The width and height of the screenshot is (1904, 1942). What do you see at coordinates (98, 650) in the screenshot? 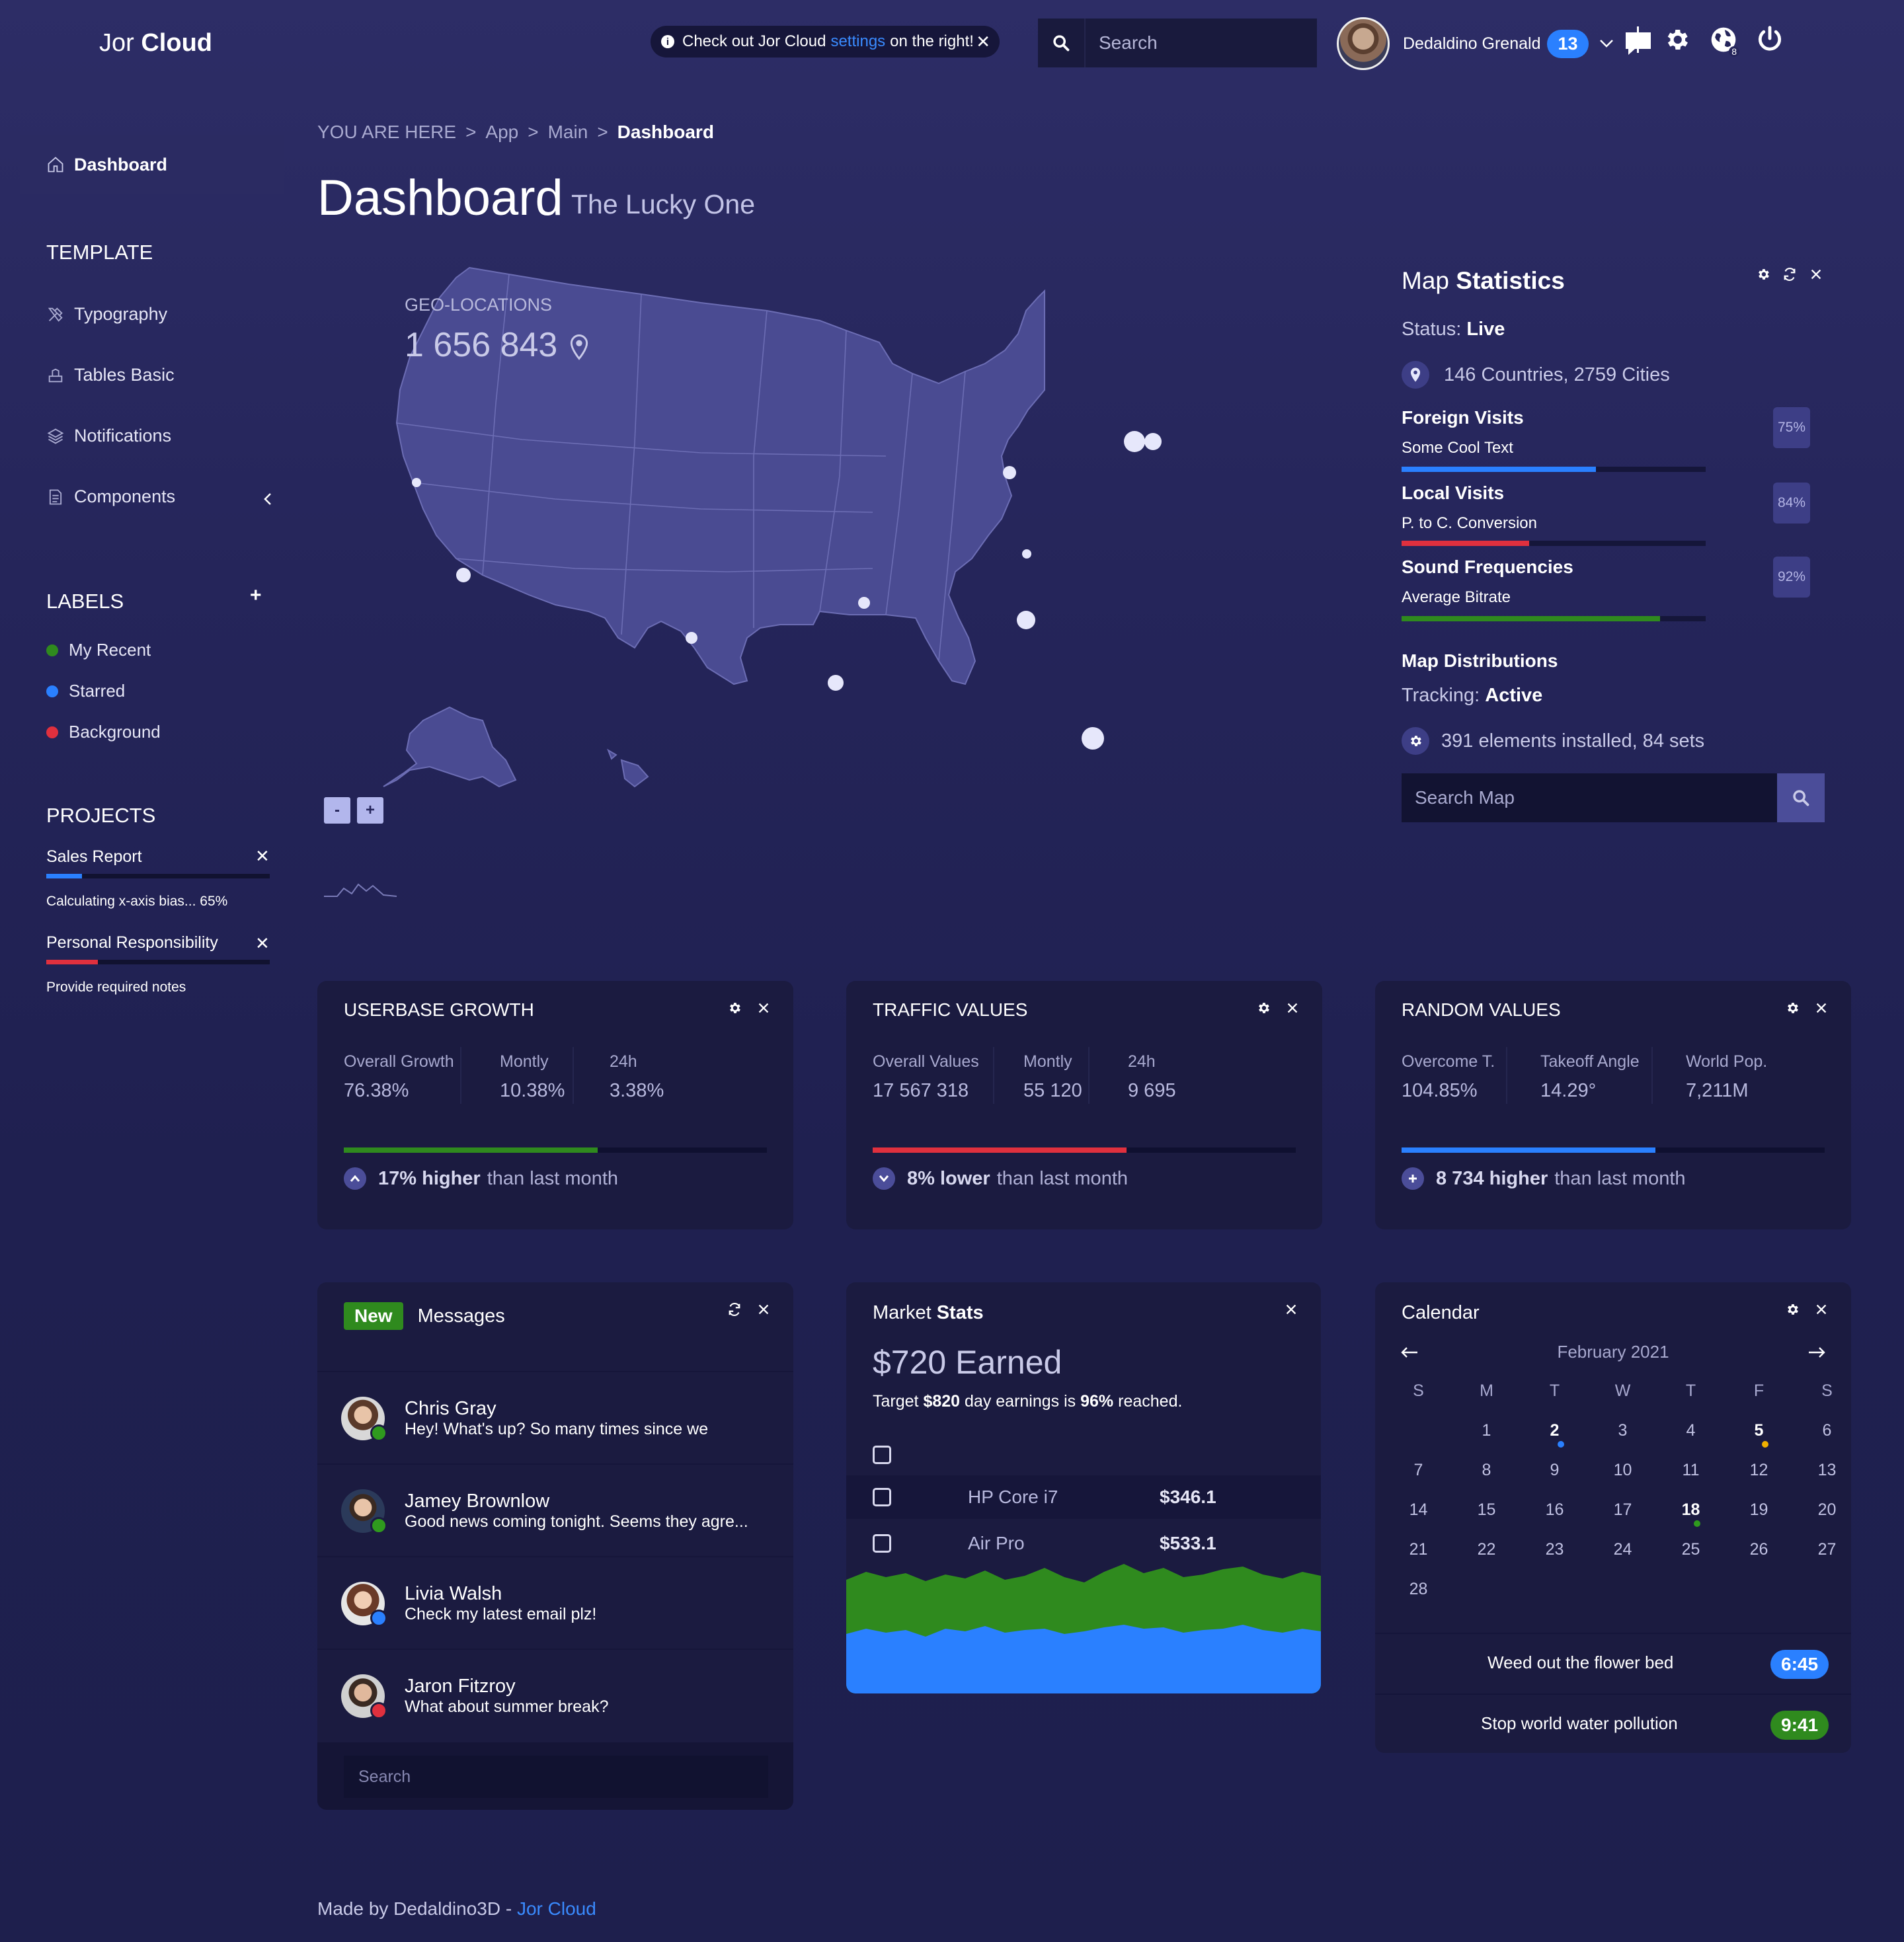
I see `label-my-recent: My Recent` at bounding box center [98, 650].